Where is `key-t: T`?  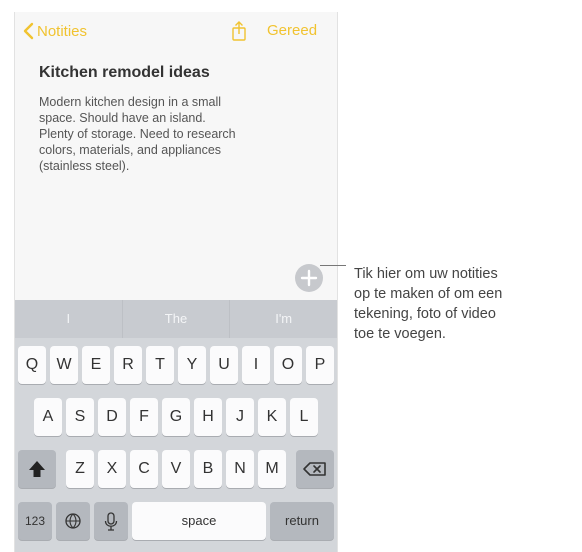
key-t: T is located at coordinates (160, 365).